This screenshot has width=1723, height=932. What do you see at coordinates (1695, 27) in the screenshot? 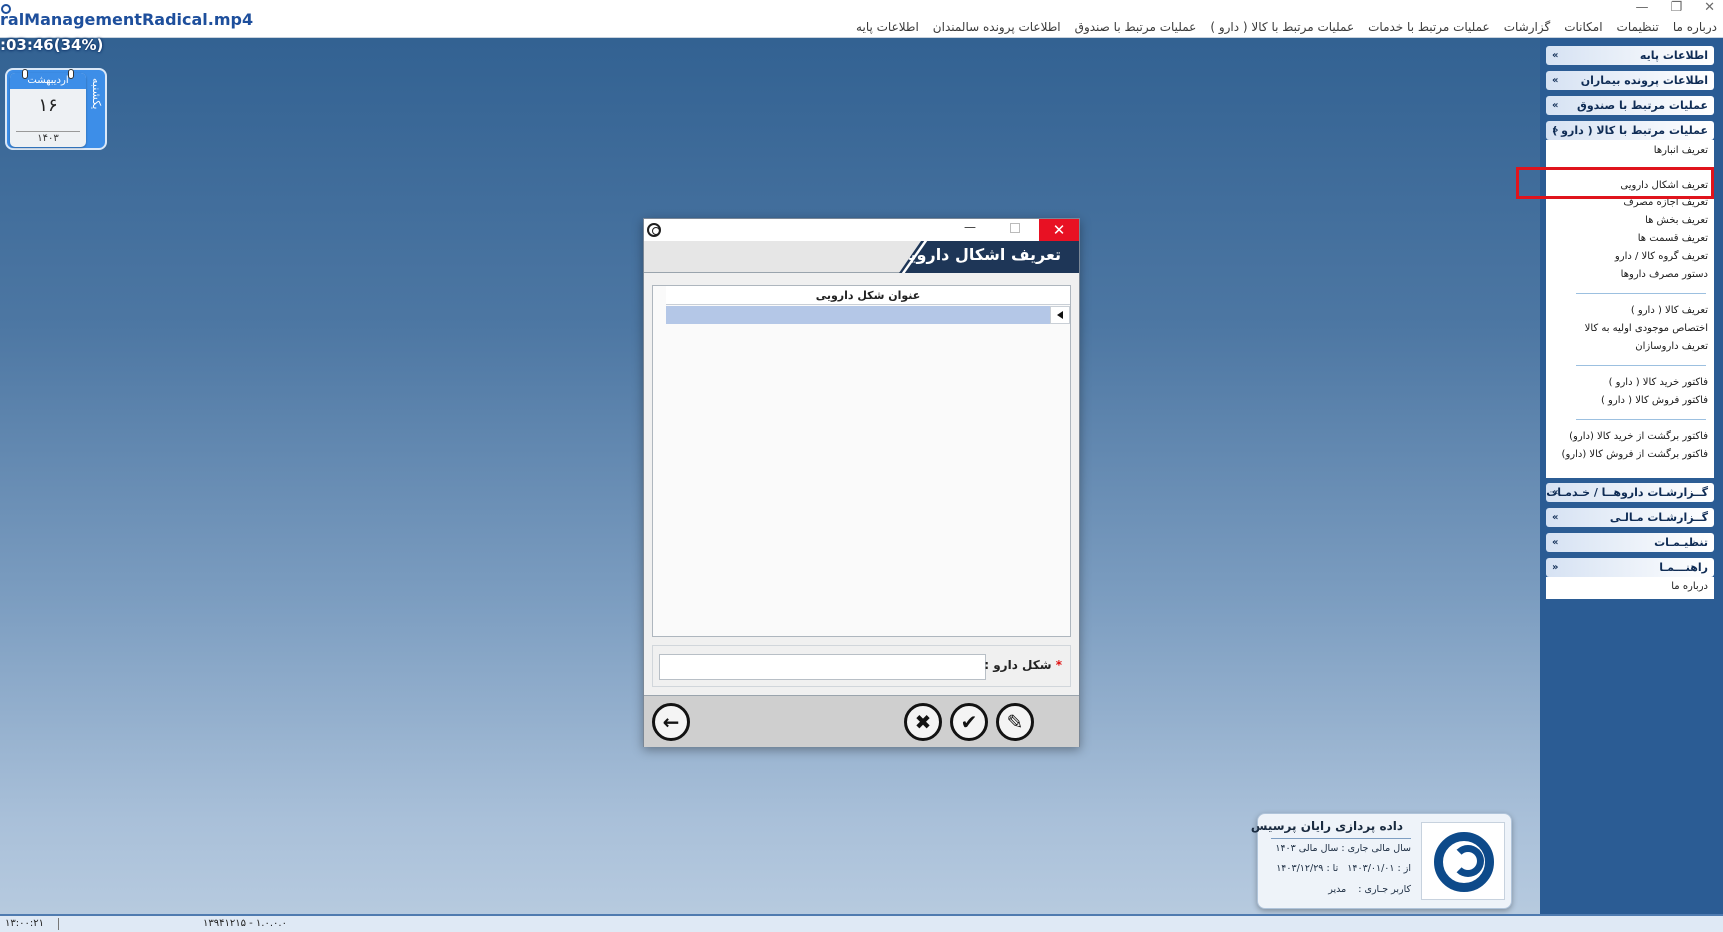
I see `menu-item-about: درباره ما` at bounding box center [1695, 27].